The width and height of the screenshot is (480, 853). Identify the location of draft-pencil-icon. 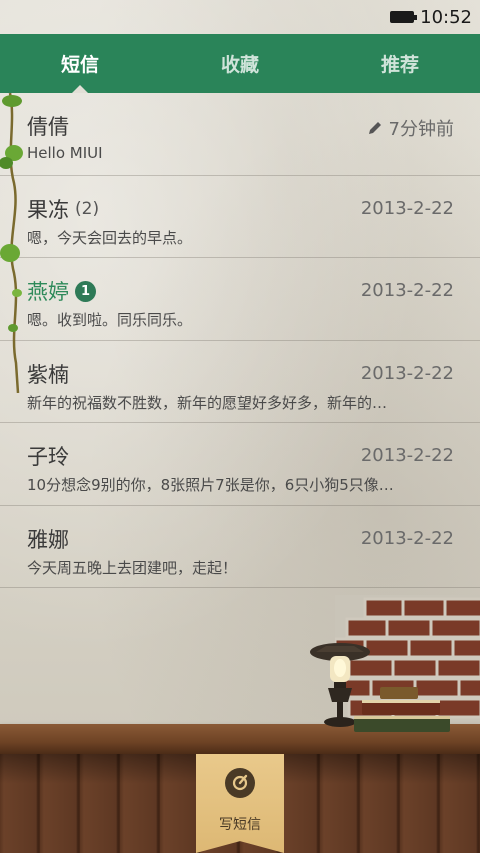
(374, 128).